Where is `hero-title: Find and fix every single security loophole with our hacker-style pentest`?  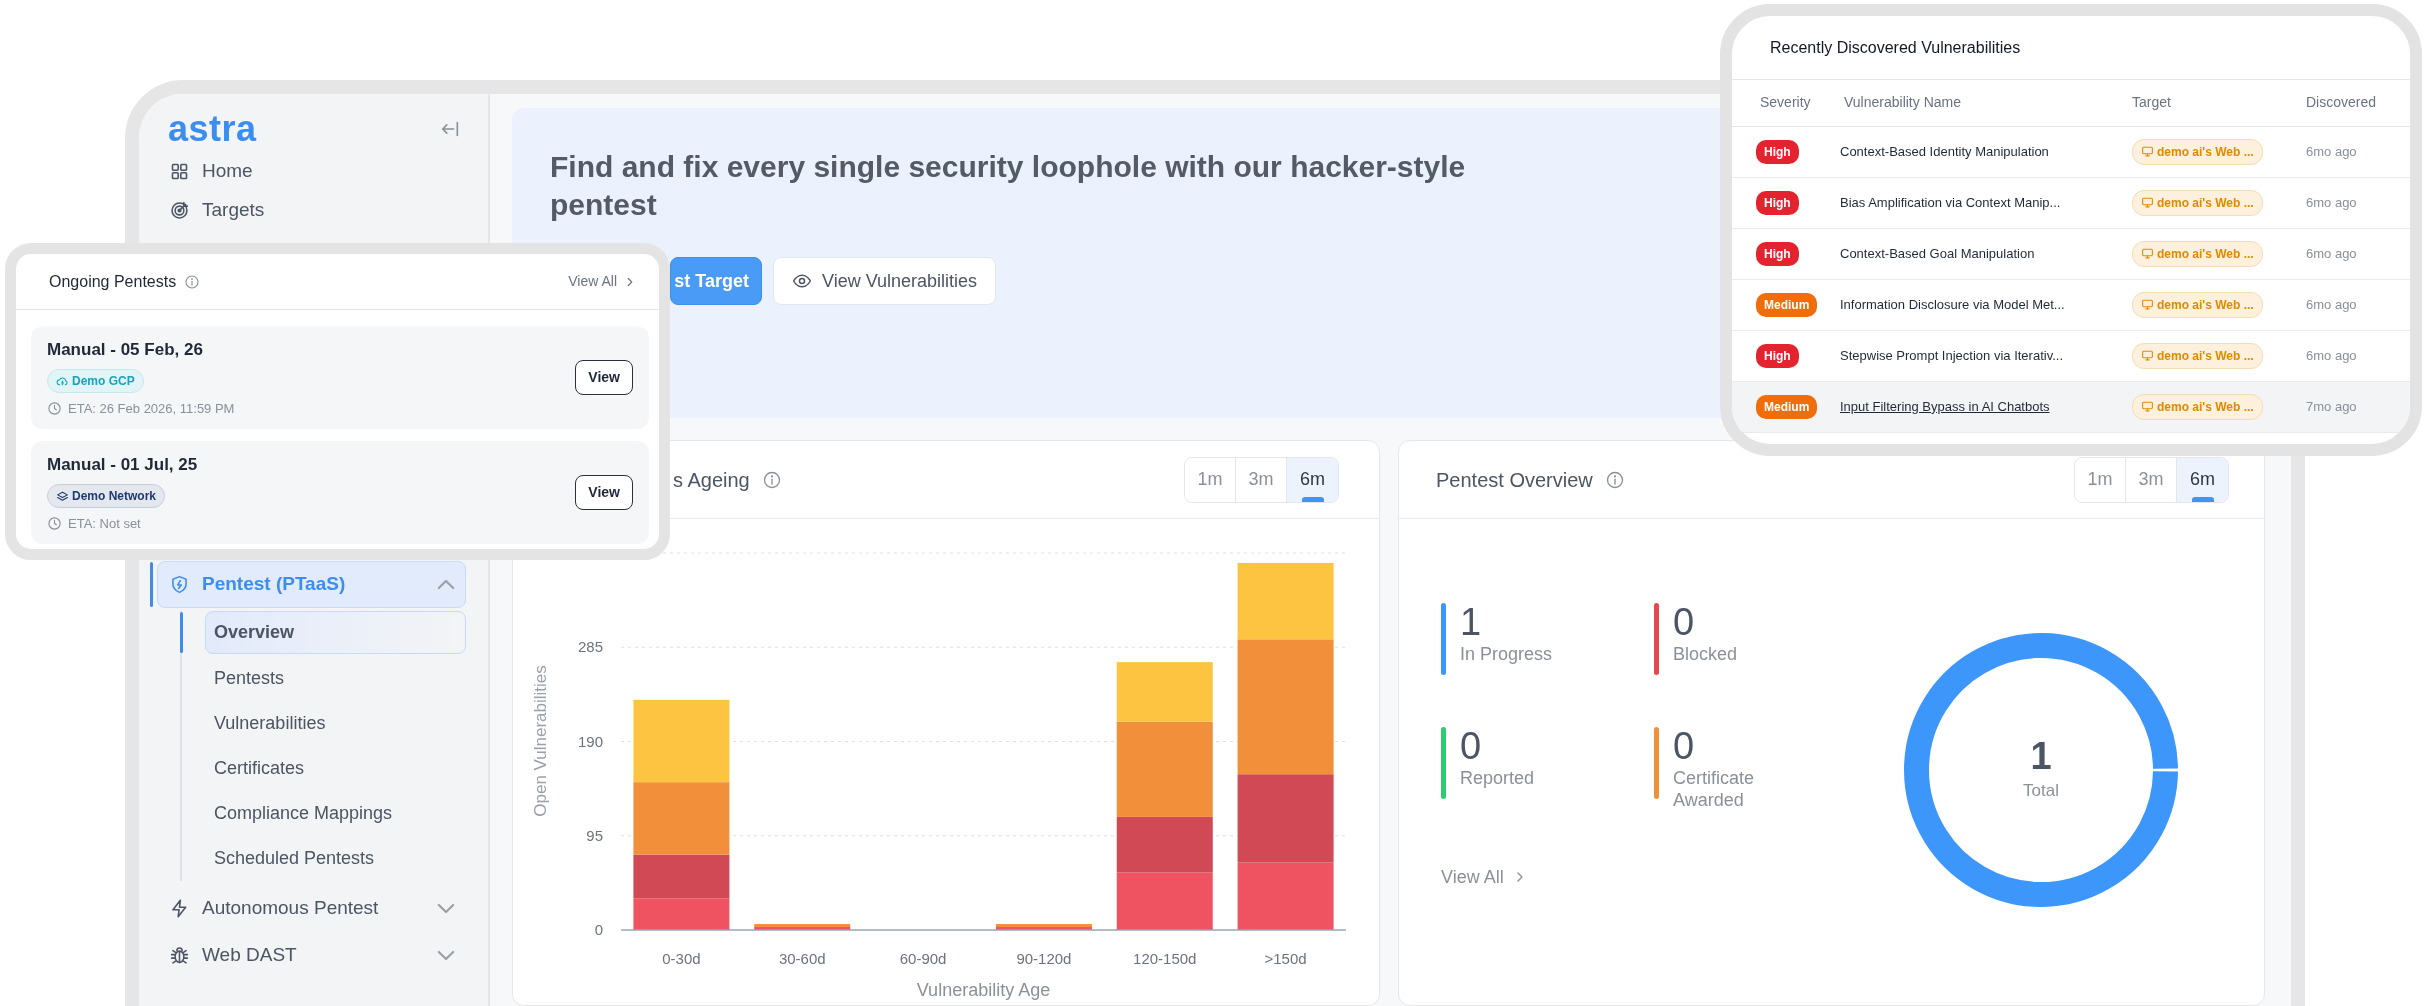 hero-title: Find and fix every single security loophole with our hacker-style pentest is located at coordinates (1008, 186).